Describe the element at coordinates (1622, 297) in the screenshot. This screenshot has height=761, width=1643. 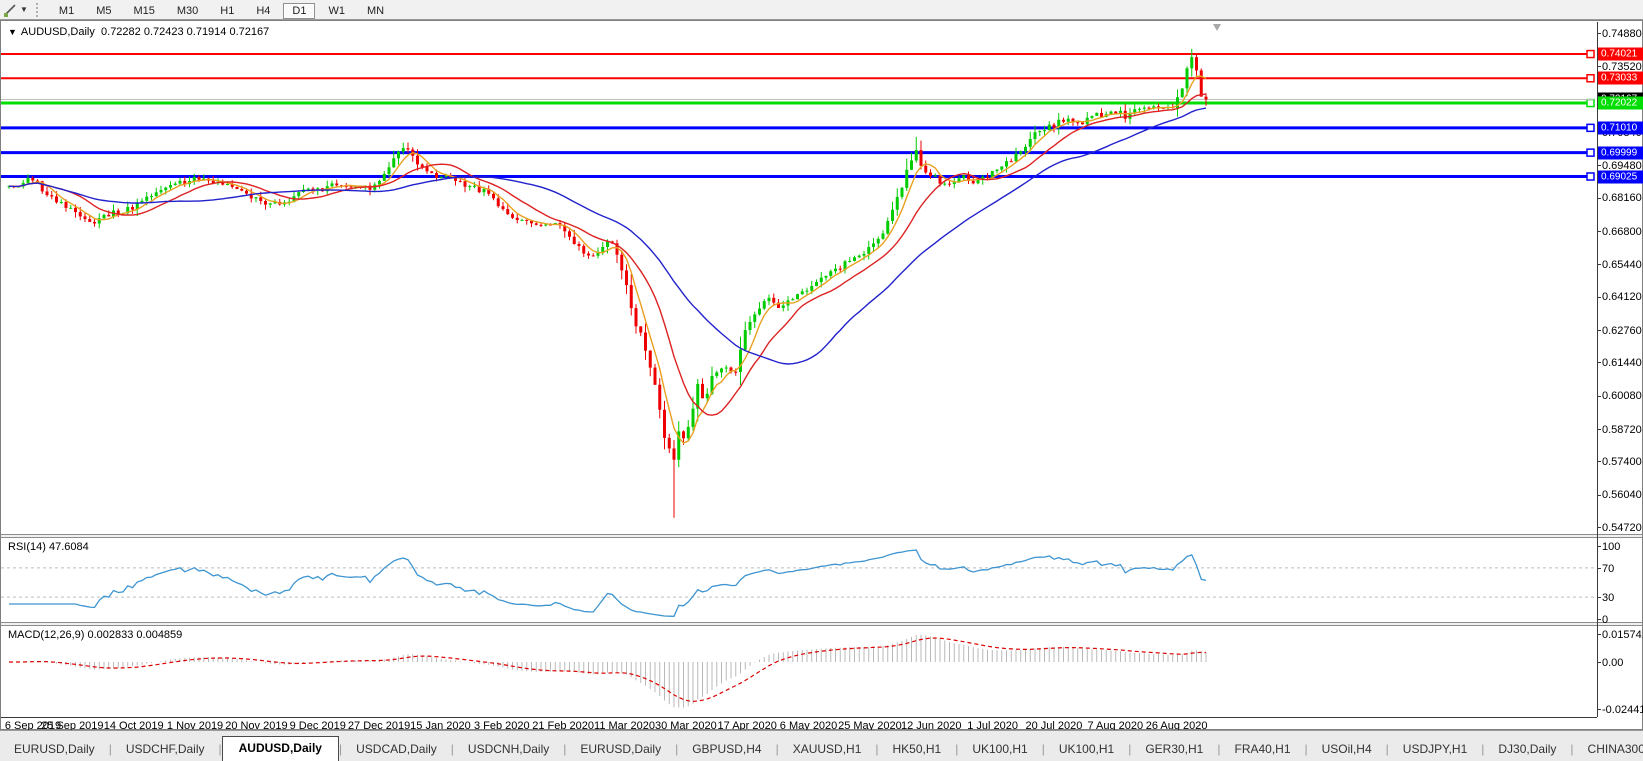
I see `price-tick-0.64120: 0.64120` at that location.